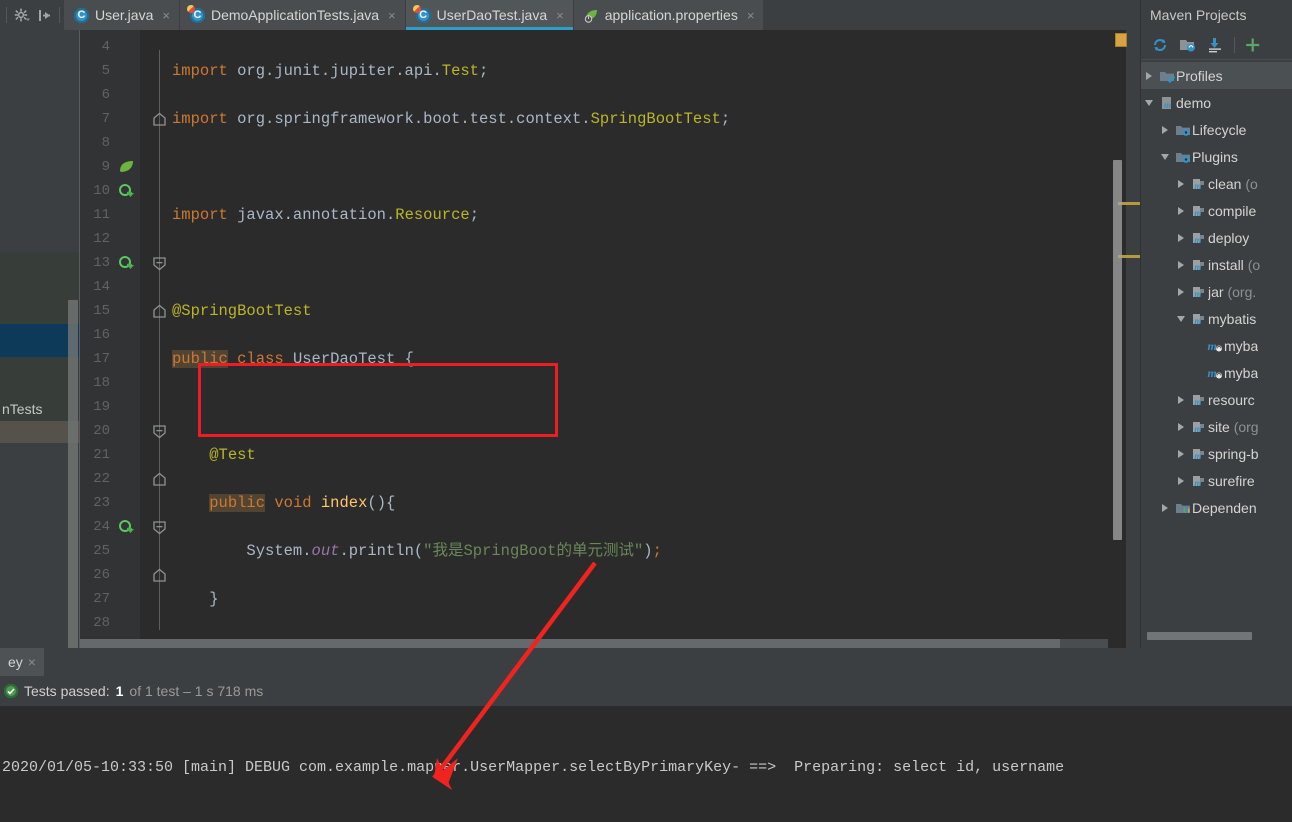 Image resolution: width=1292 pixels, height=822 pixels. I want to click on editor-horizontal-scrollbar-track, so click(594, 643).